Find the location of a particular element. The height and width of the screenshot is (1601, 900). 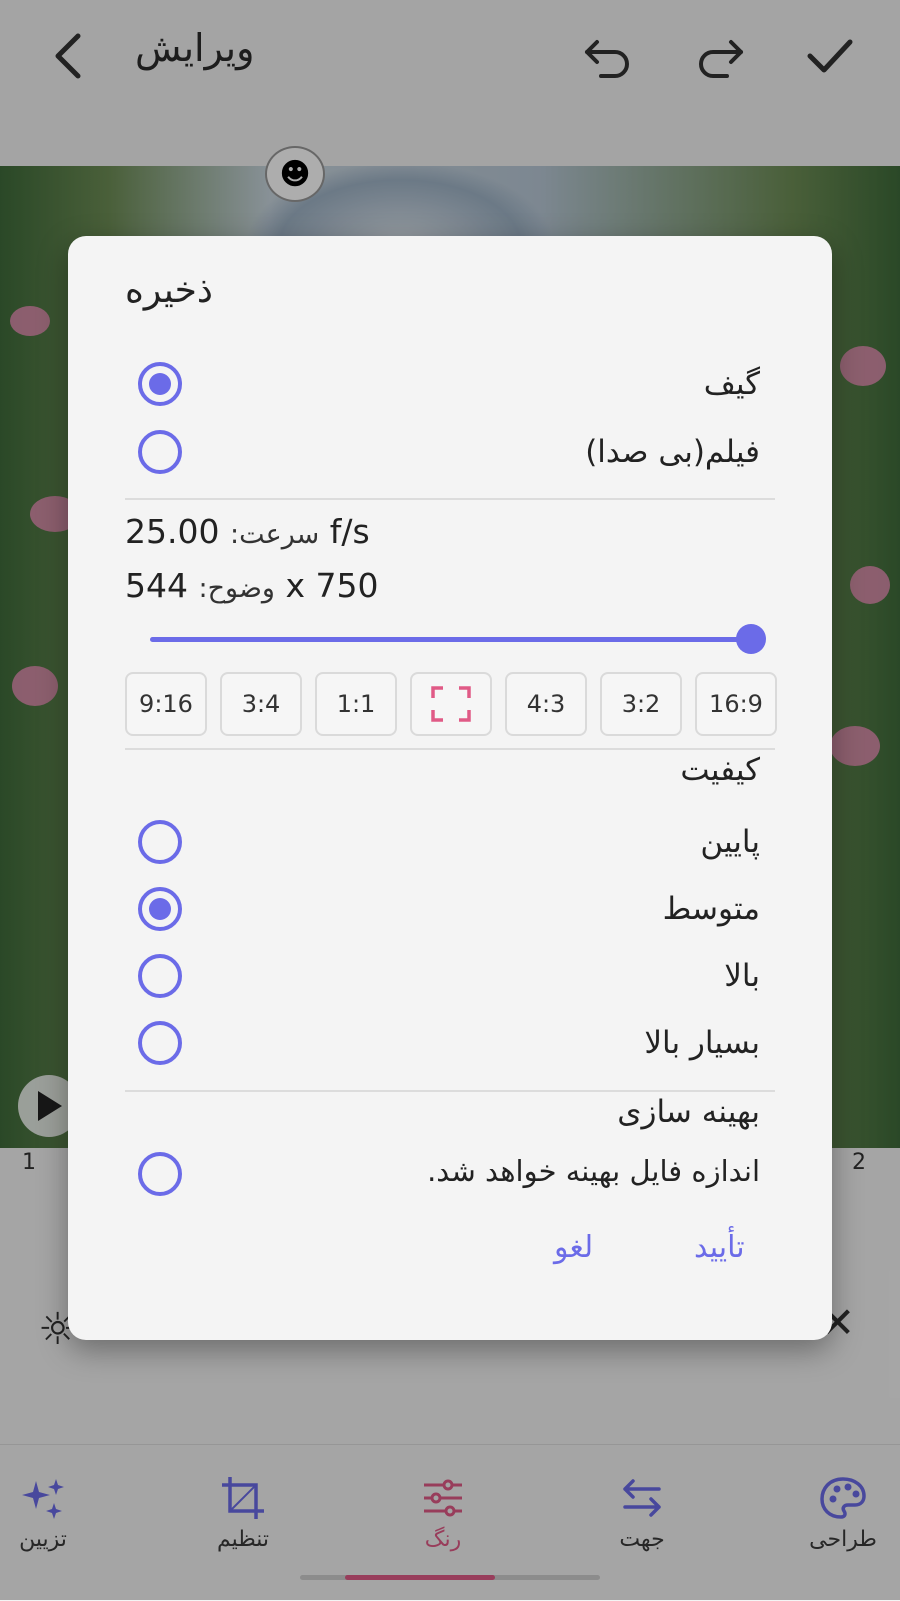

format-option-label: فیلم(بی صدا) is located at coordinates (672, 452).